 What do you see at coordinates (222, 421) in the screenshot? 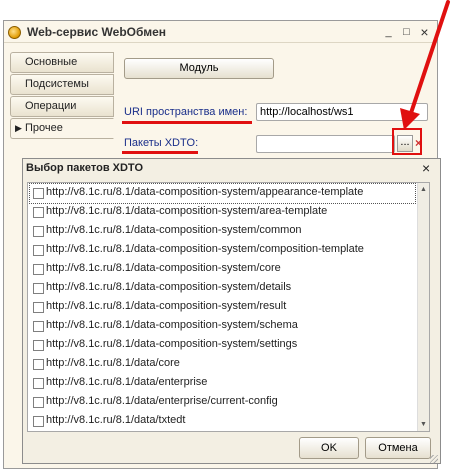
I see `list-item: http://v8.1c.ru/8.1/data/txtedt` at bounding box center [222, 421].